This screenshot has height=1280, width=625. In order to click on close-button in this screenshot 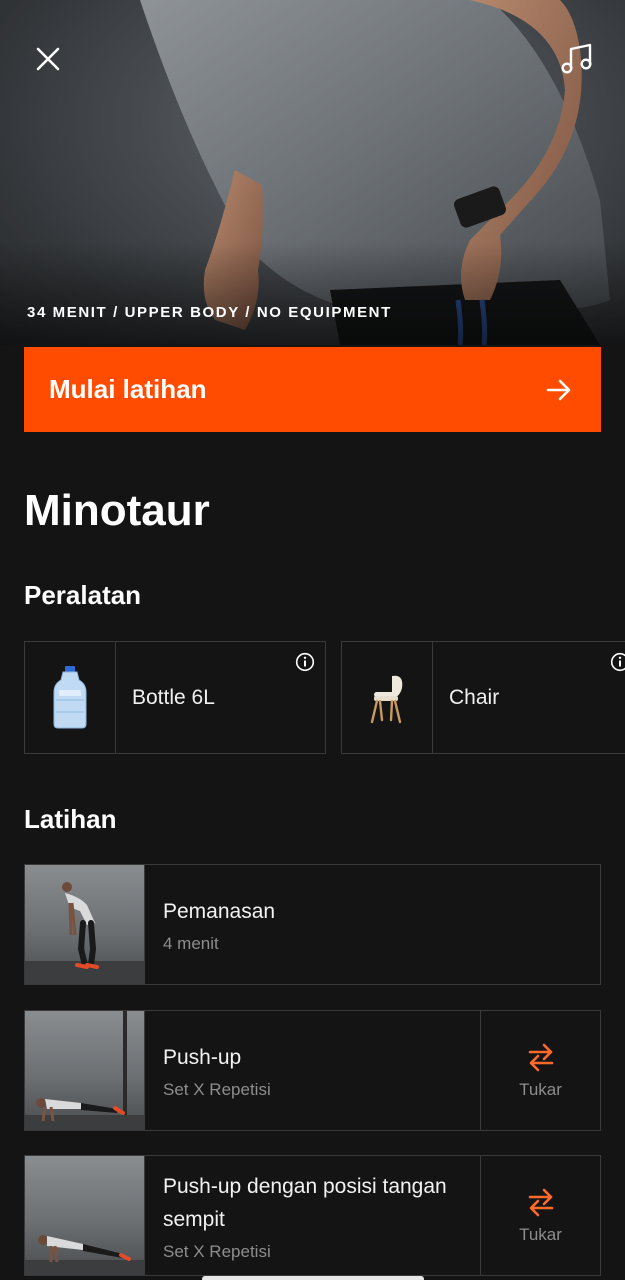, I will do `click(48, 59)`.